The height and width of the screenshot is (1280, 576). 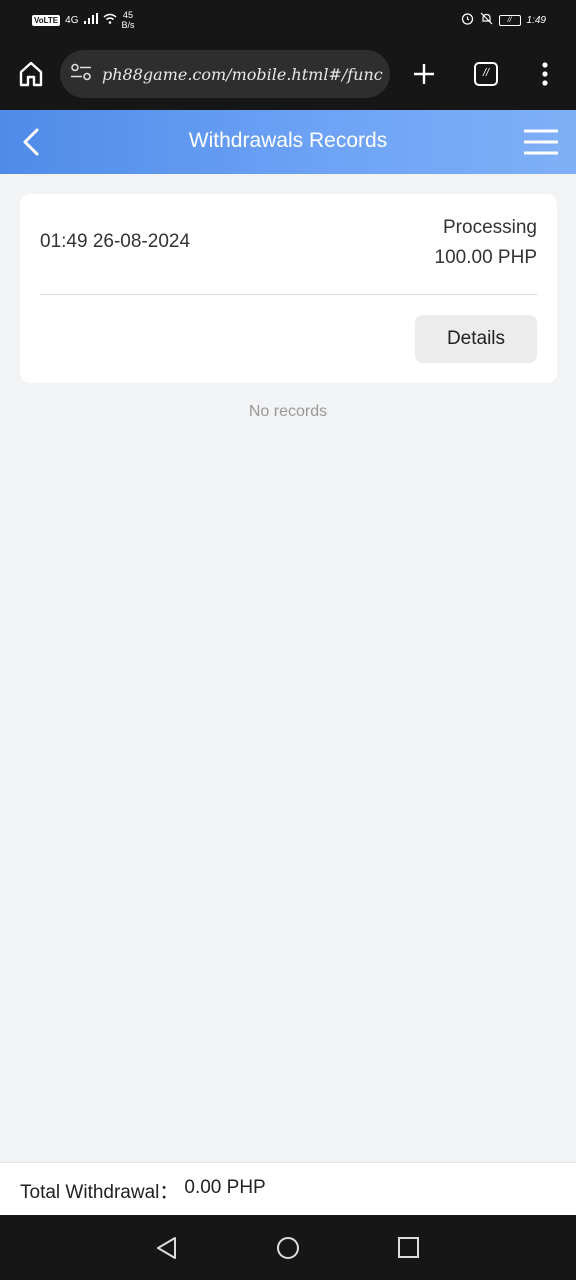 I want to click on url-bar: ph88game.com/mobile.html#/func, so click(x=225, y=74).